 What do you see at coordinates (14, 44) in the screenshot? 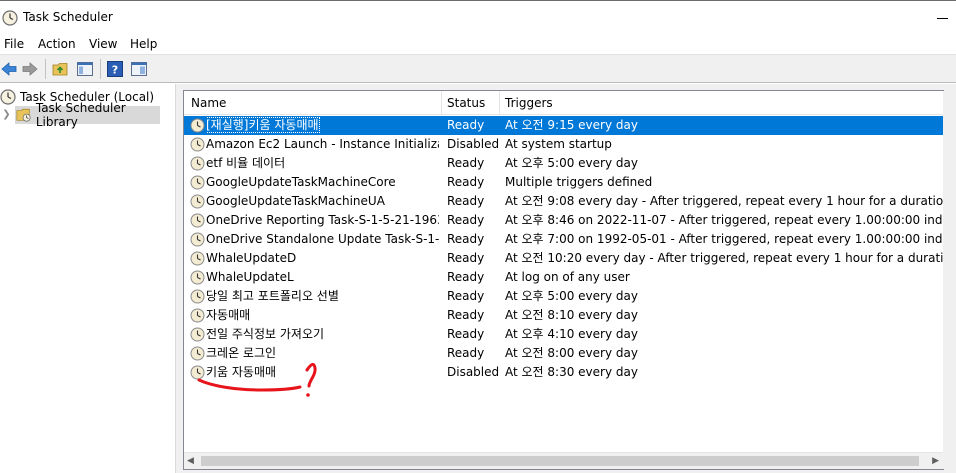
I see `menu-file: File` at bounding box center [14, 44].